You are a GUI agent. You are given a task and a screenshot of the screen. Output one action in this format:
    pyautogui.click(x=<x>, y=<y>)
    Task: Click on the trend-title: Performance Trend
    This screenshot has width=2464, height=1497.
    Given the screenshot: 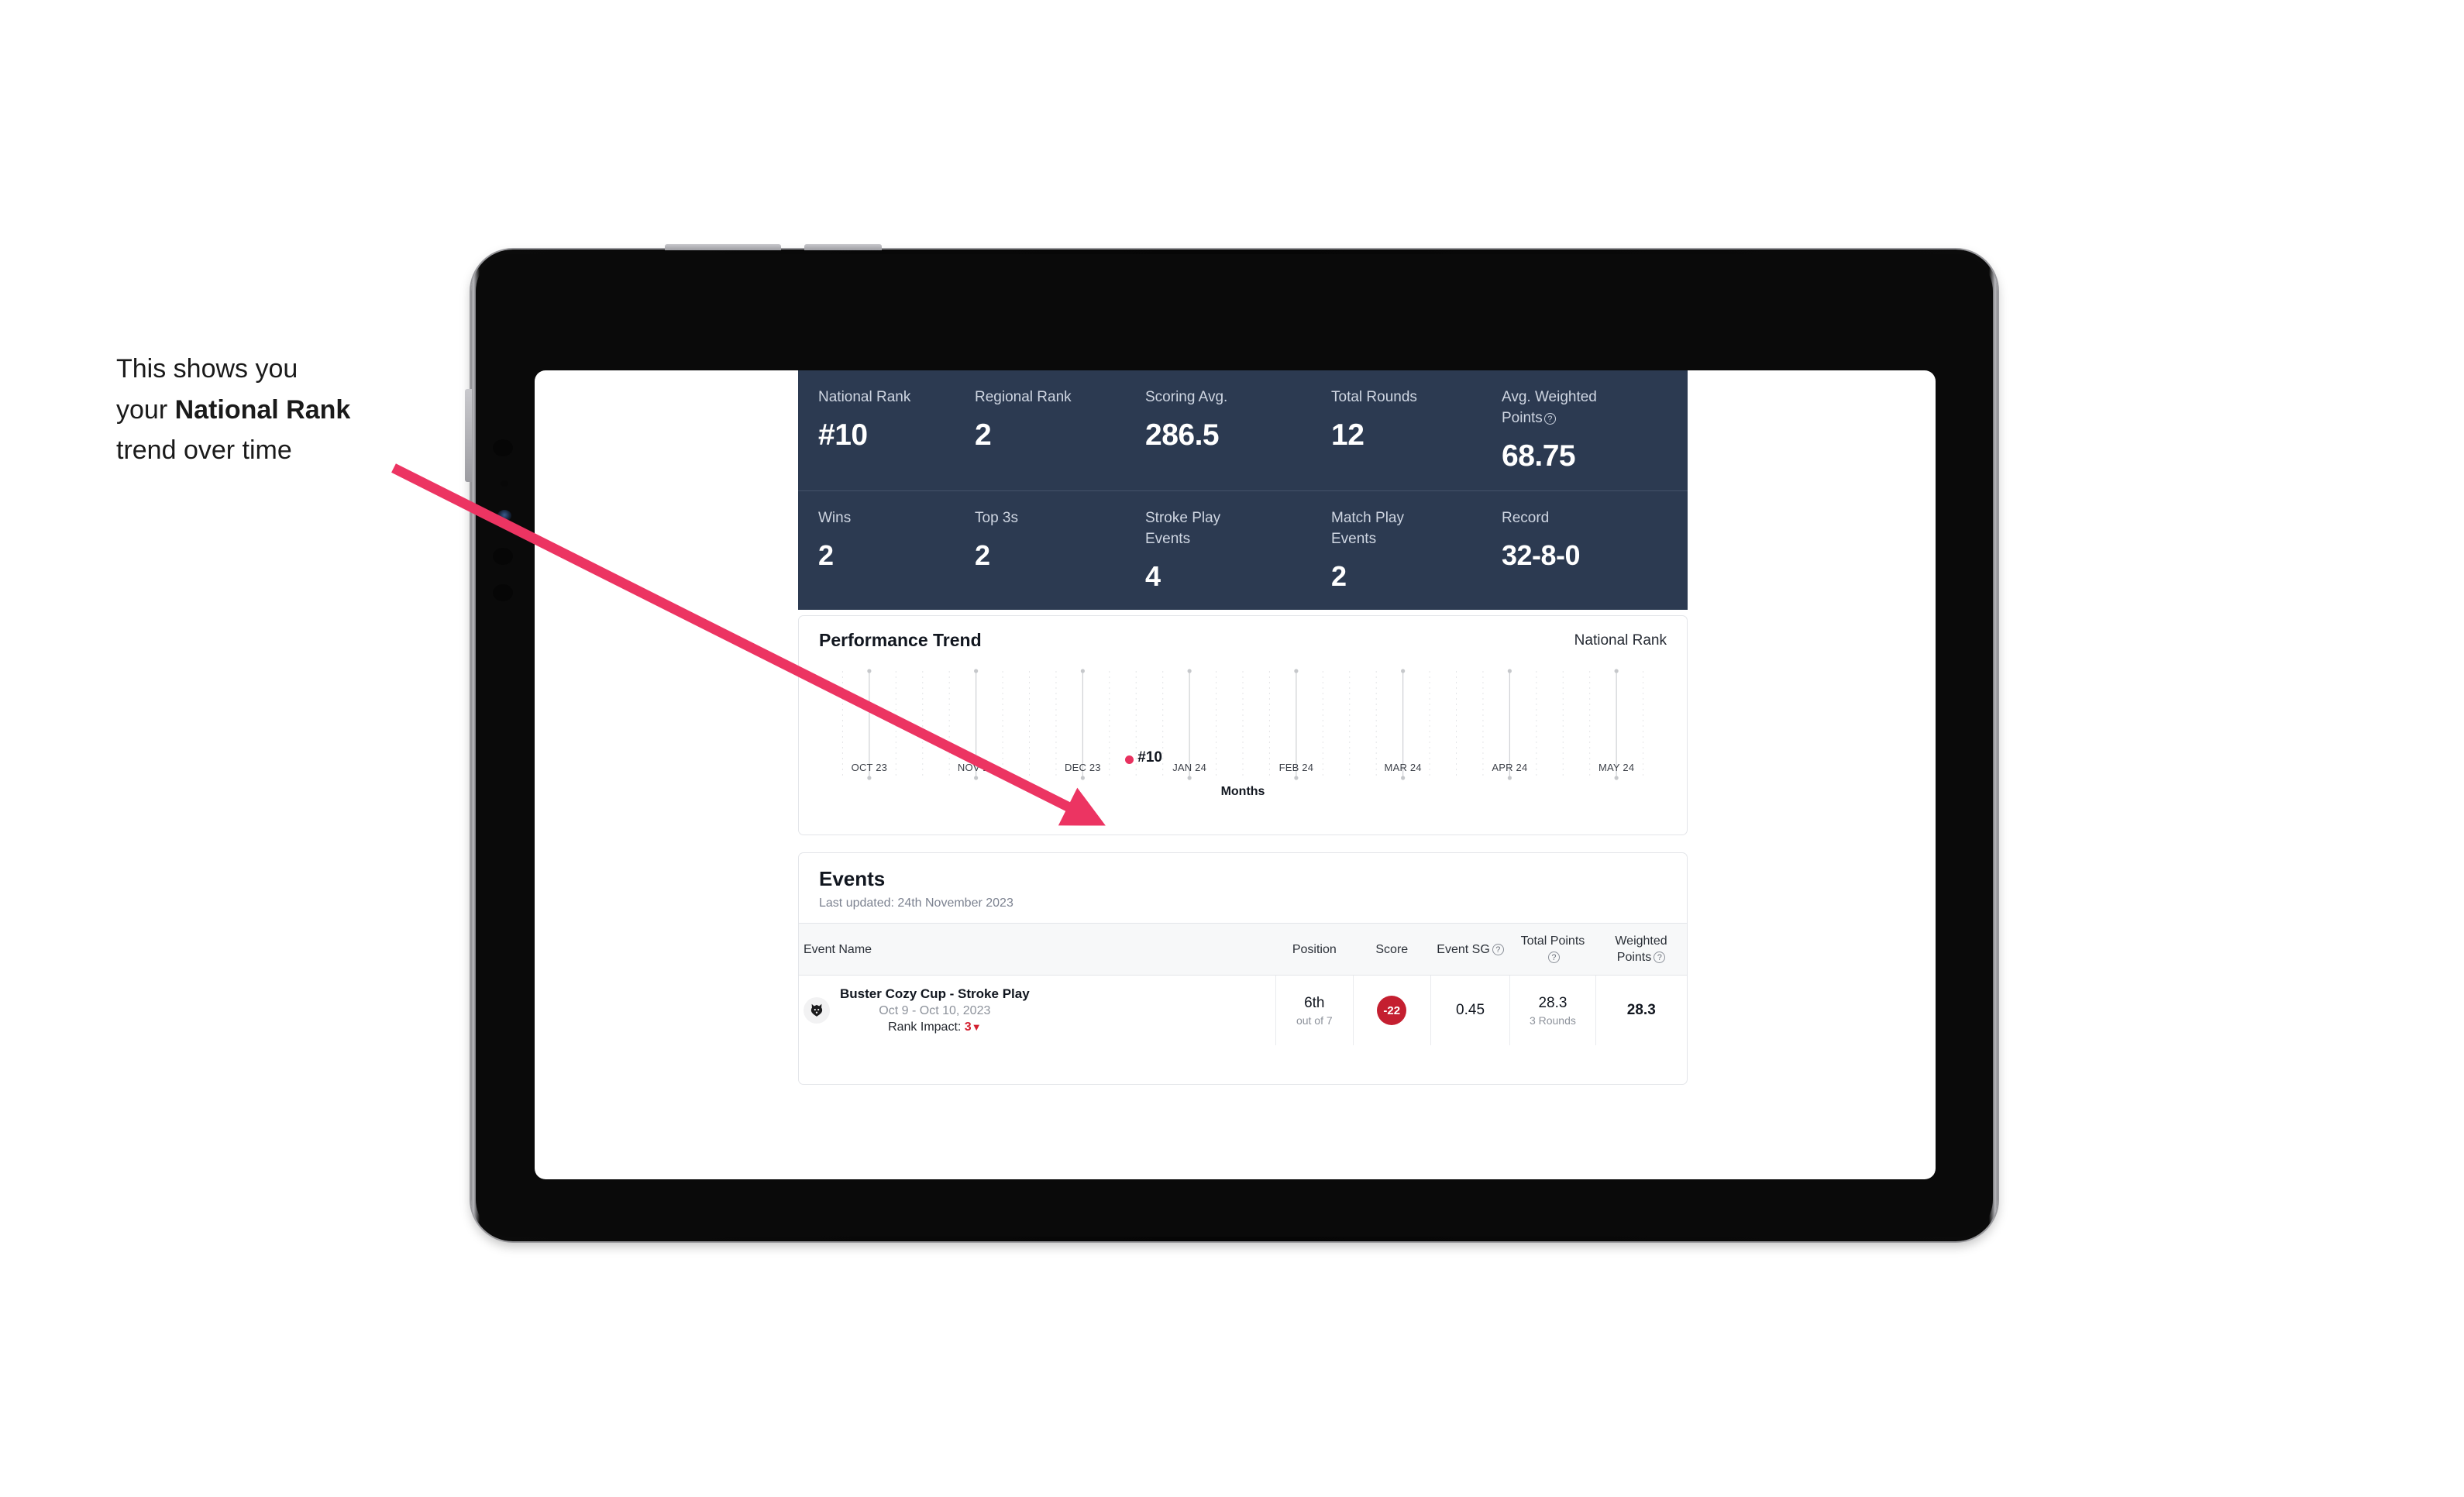 What is the action you would take?
    pyautogui.click(x=900, y=640)
    